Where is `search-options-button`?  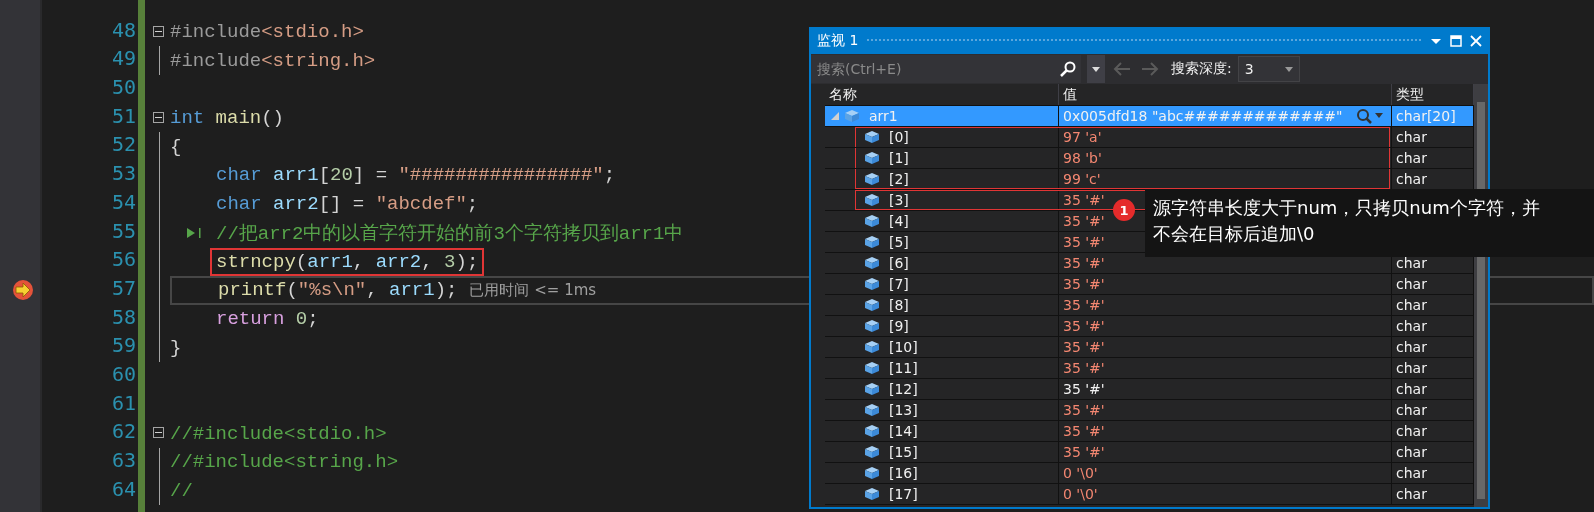 search-options-button is located at coordinates (1096, 69).